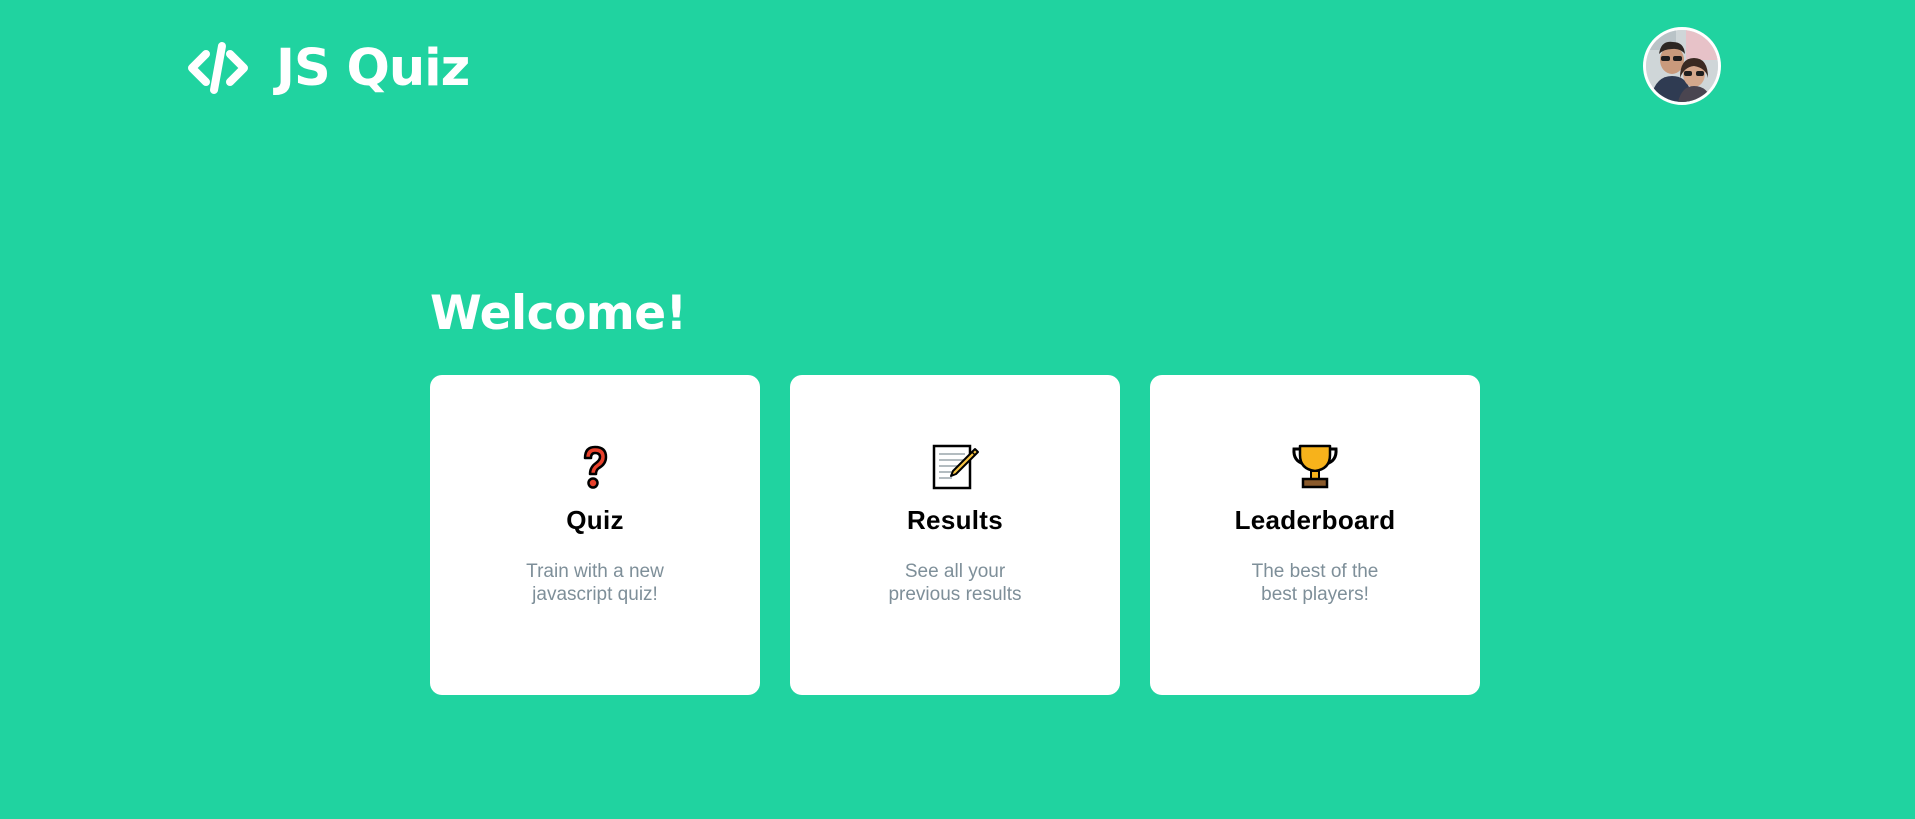 This screenshot has width=1915, height=819. What do you see at coordinates (558, 313) in the screenshot?
I see `welcome-heading: Welcome!` at bounding box center [558, 313].